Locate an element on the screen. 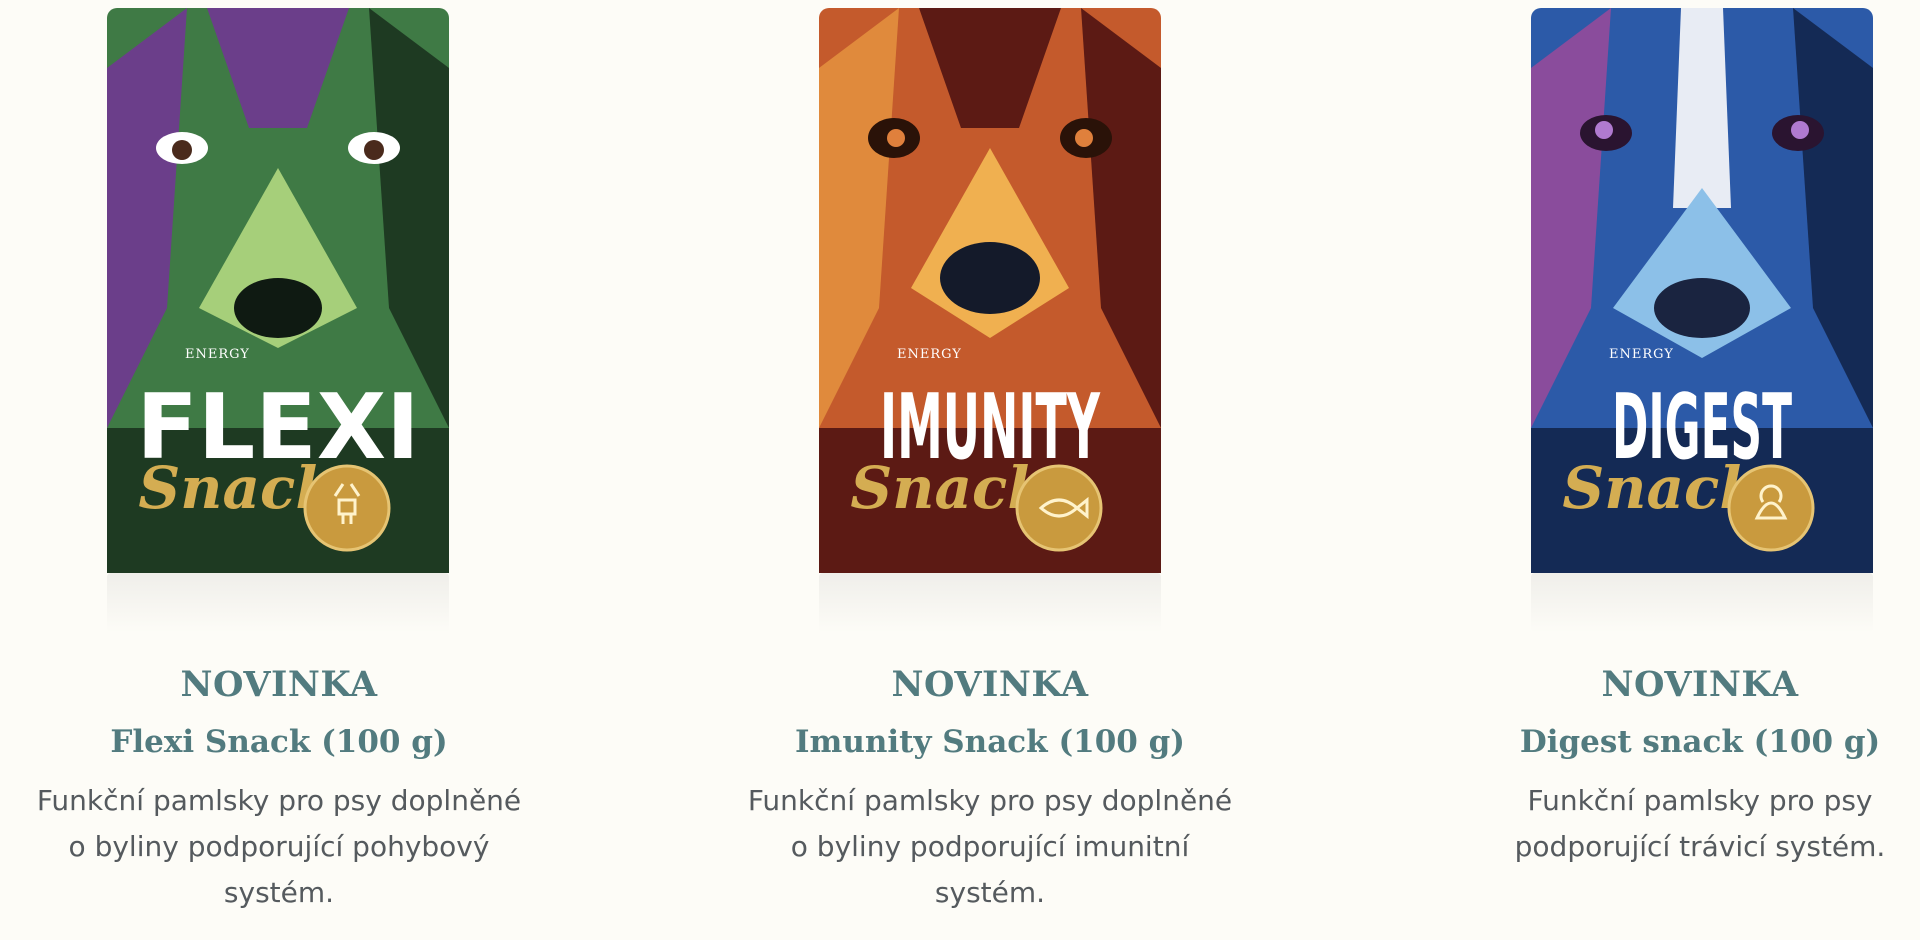 This screenshot has height=940, width=1920. product-image-imunity: ENERGY IMUNITY Snack is located at coordinates (990, 290).